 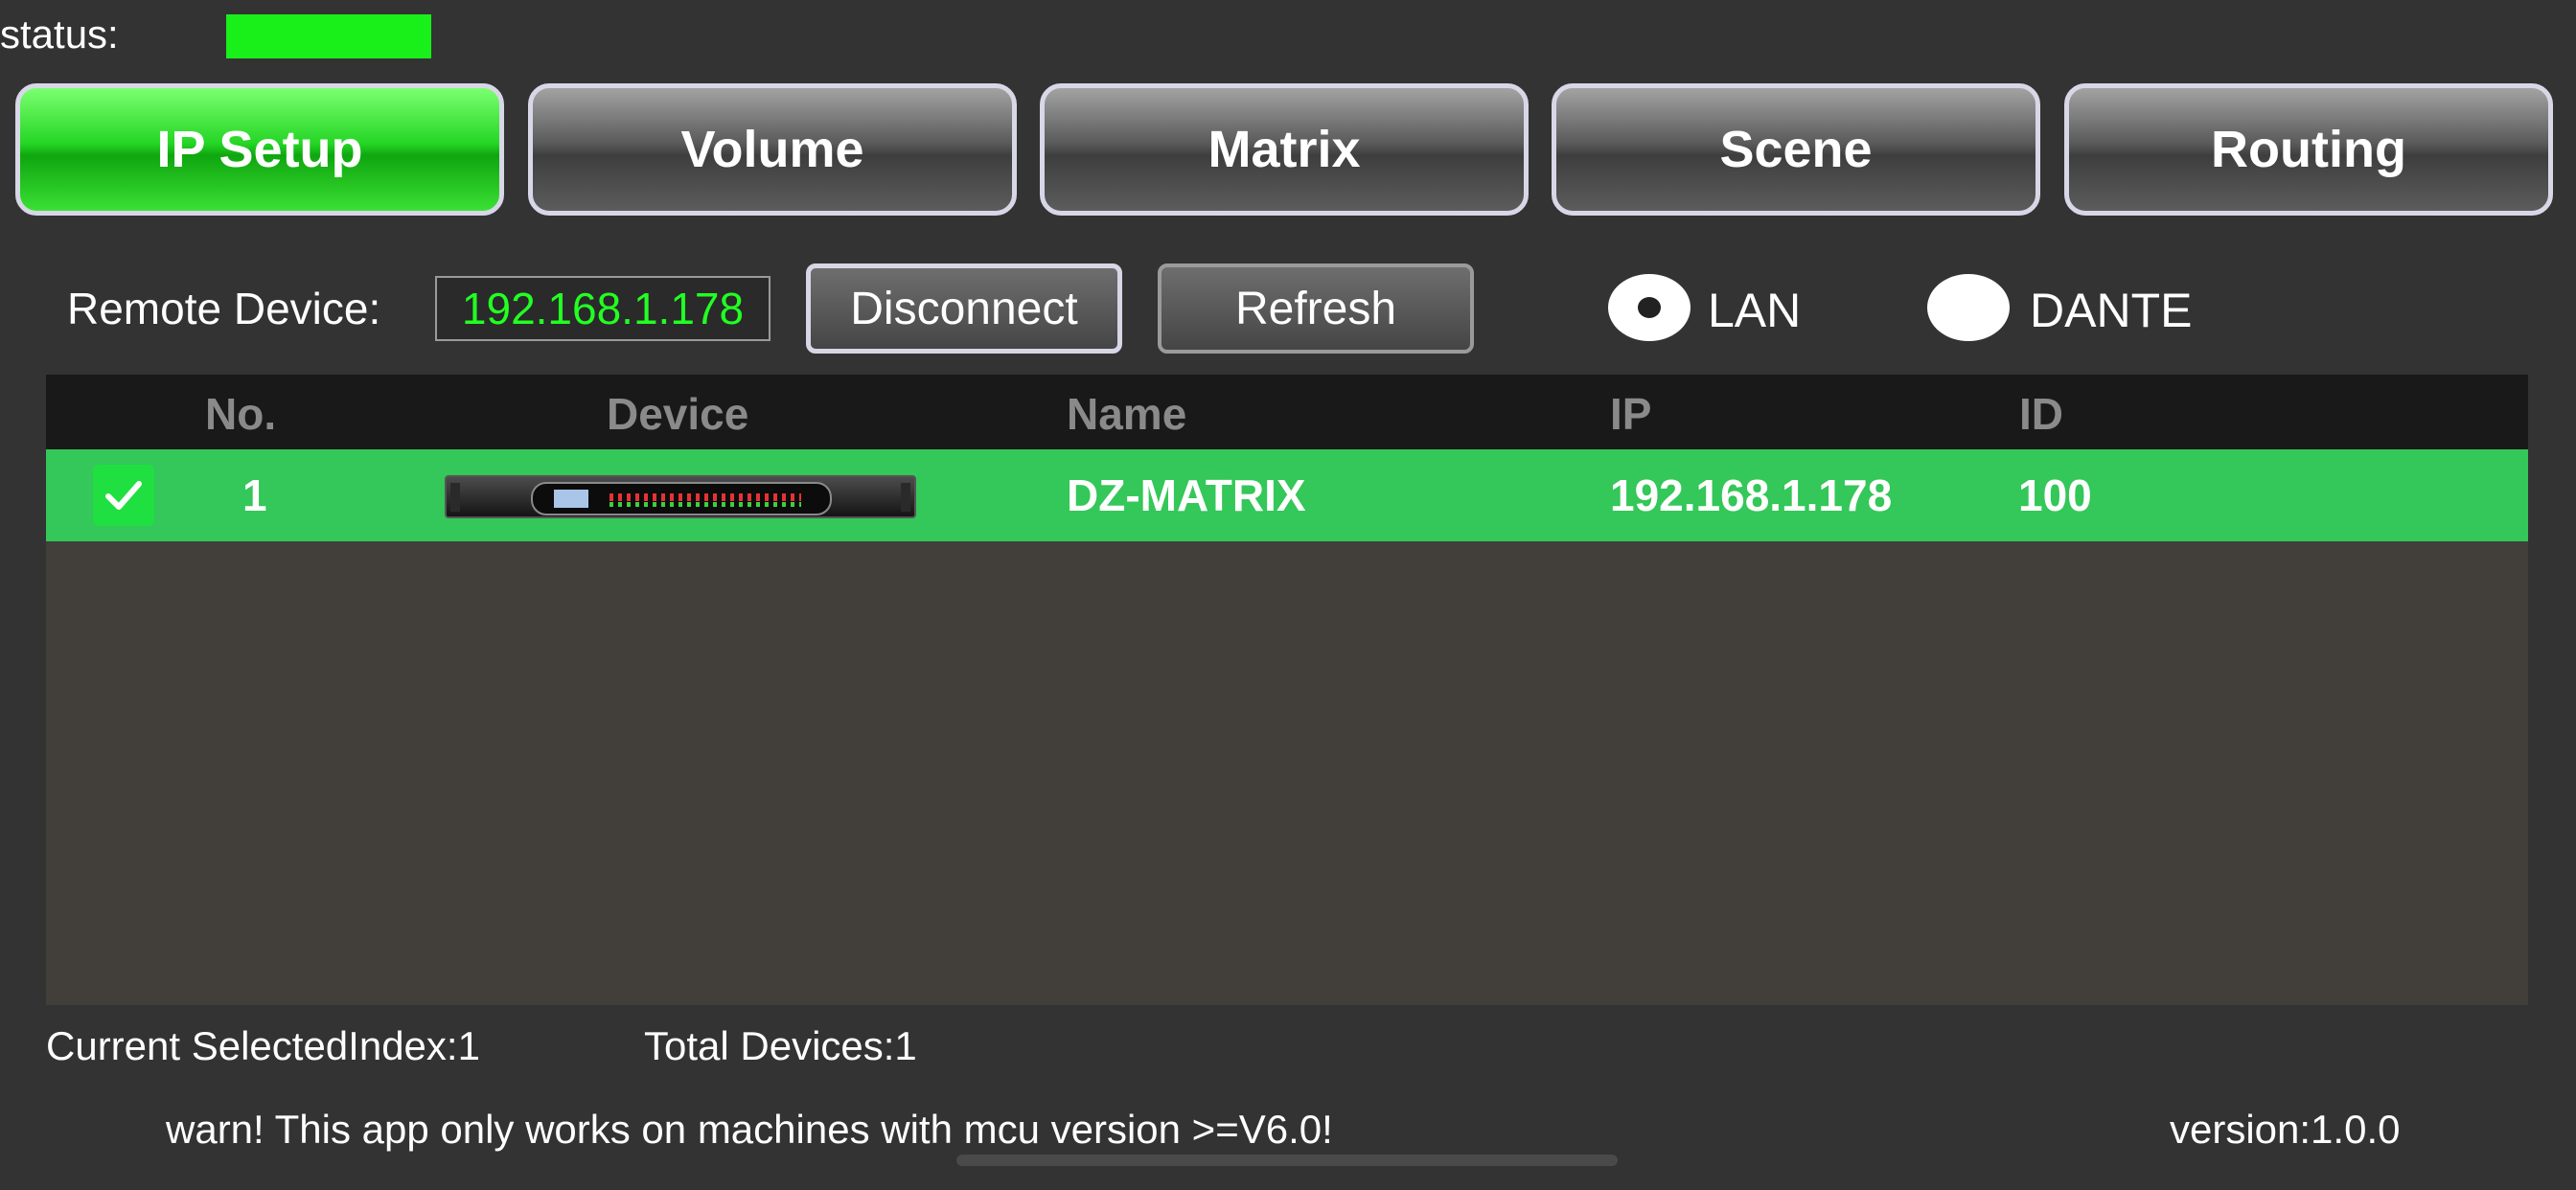 What do you see at coordinates (772, 150) in the screenshot?
I see `tab-volume: Volume` at bounding box center [772, 150].